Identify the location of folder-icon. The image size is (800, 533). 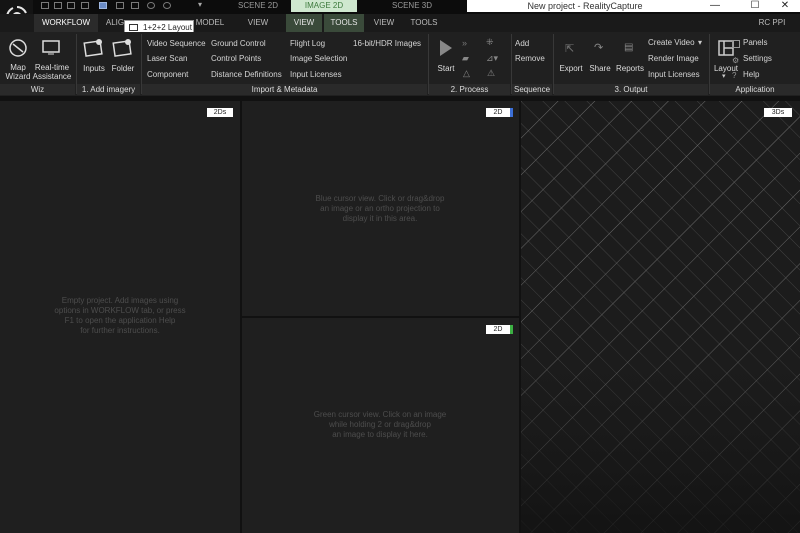
(123, 50).